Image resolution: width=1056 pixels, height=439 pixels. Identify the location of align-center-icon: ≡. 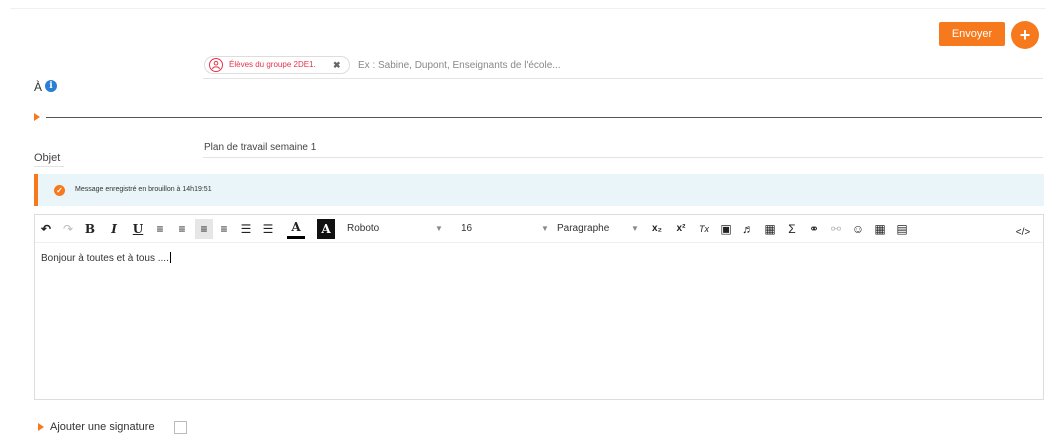
(182, 229).